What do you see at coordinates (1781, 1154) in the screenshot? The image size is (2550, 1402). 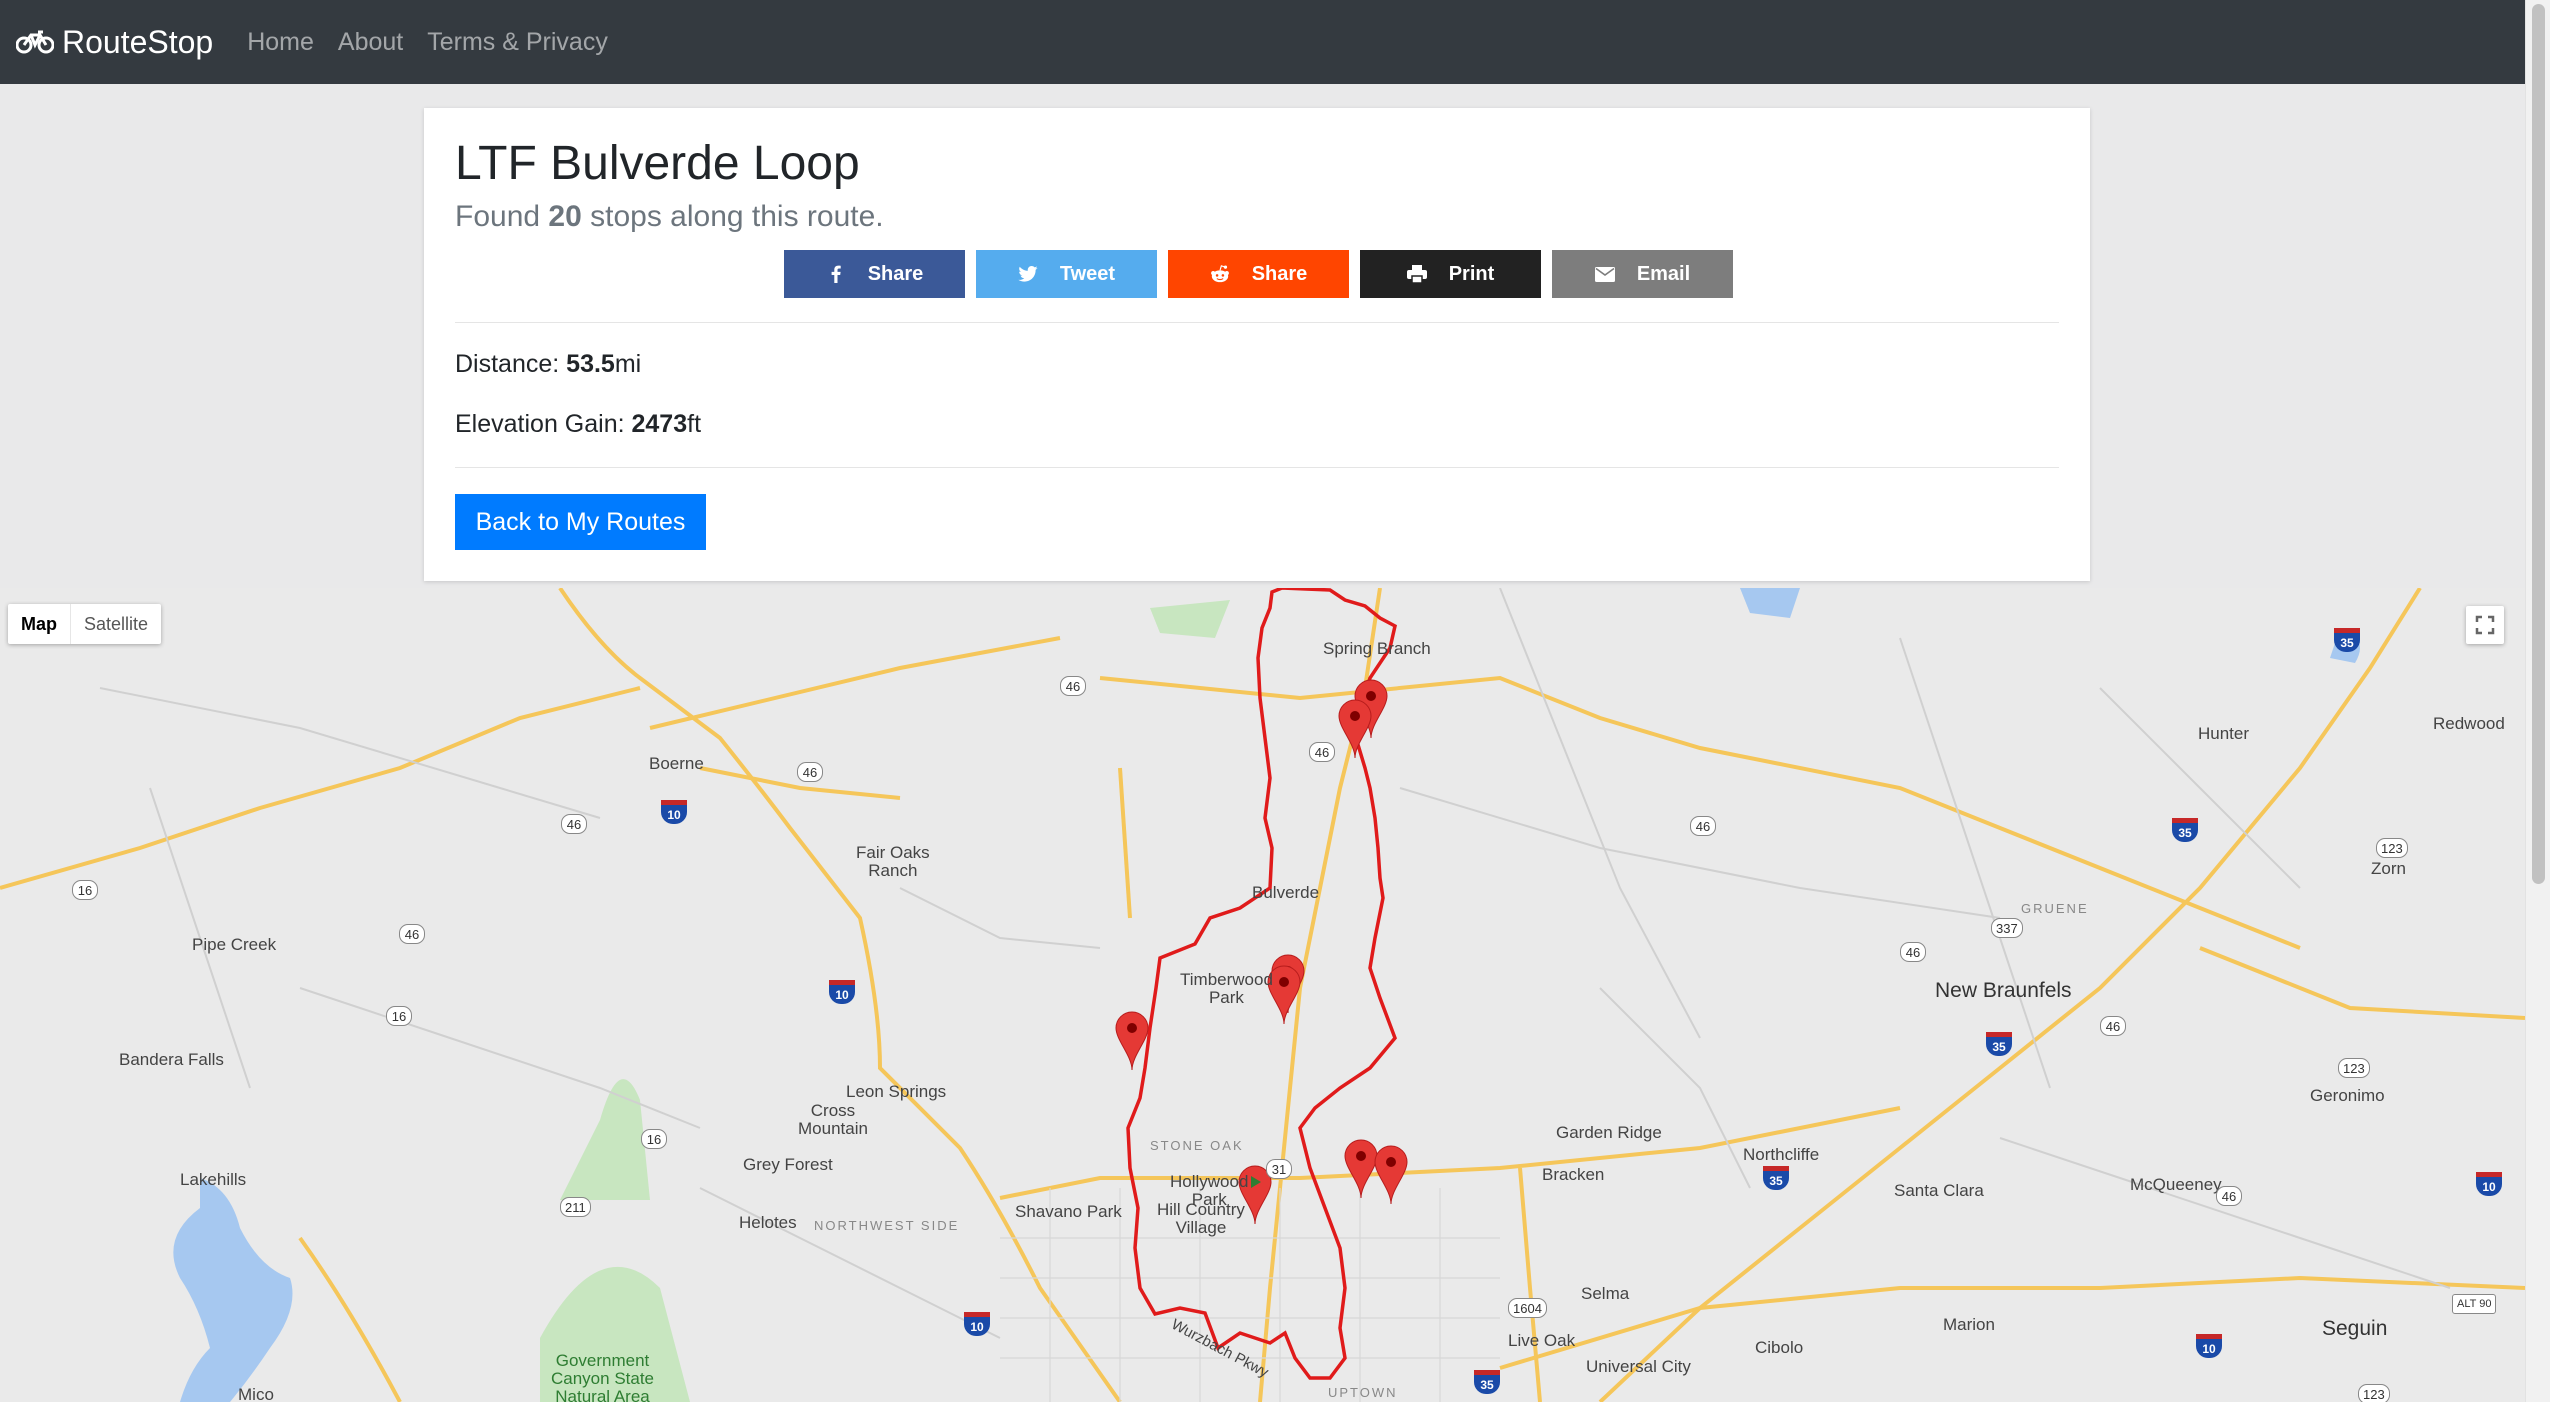 I see `place-label: Northcliffe` at bounding box center [1781, 1154].